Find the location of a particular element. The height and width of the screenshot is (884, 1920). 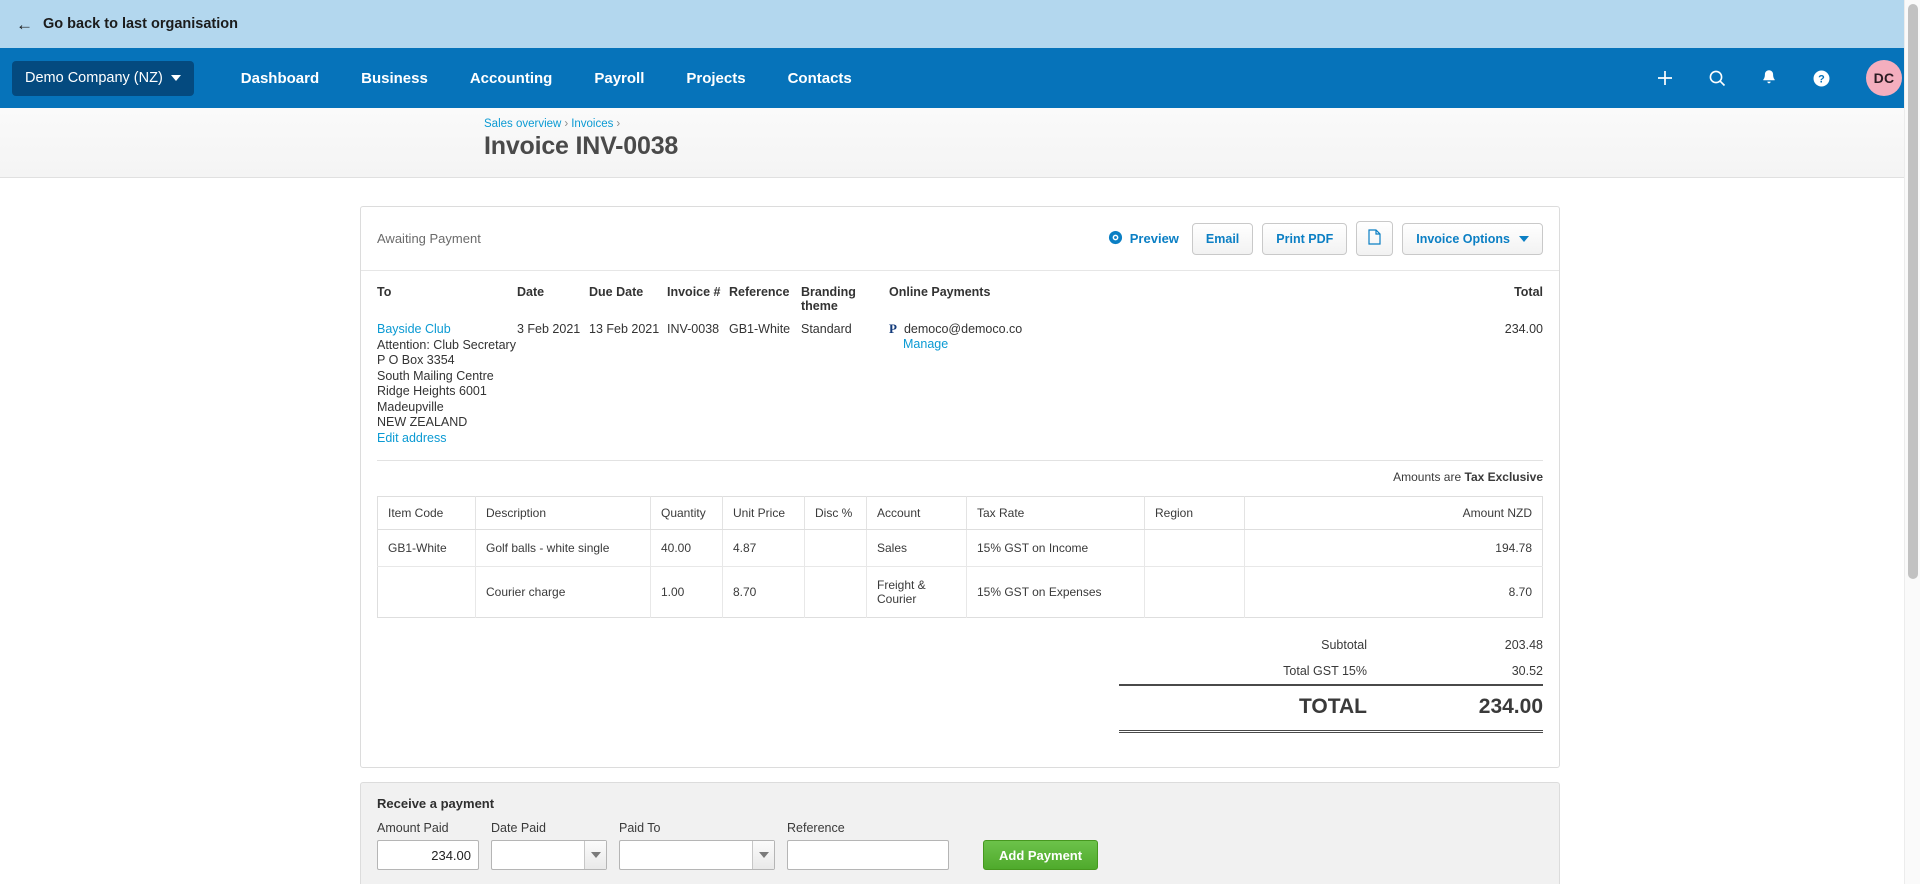

gst-row: Total GST 15% 30.52 is located at coordinates (1331, 671).